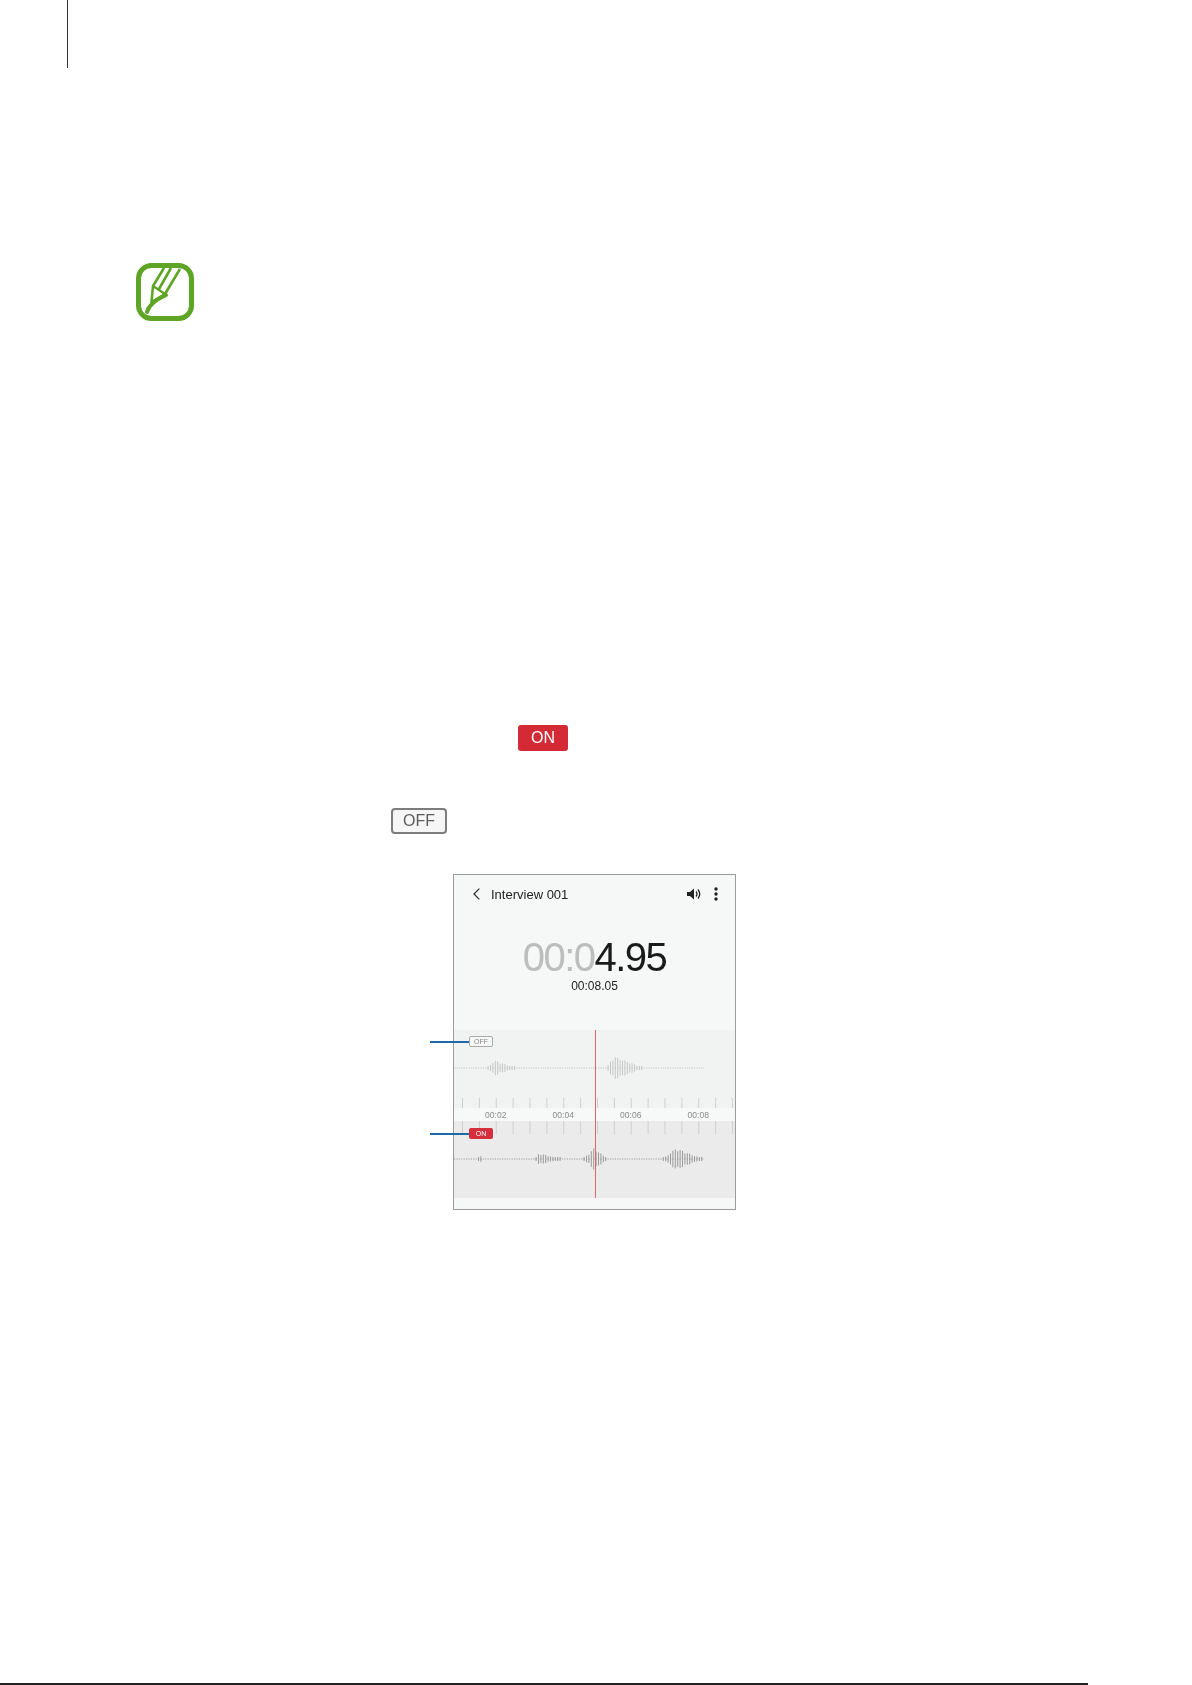  Describe the element at coordinates (594, 957) in the screenshot. I see `elapsed-time: 00:04.95` at that location.